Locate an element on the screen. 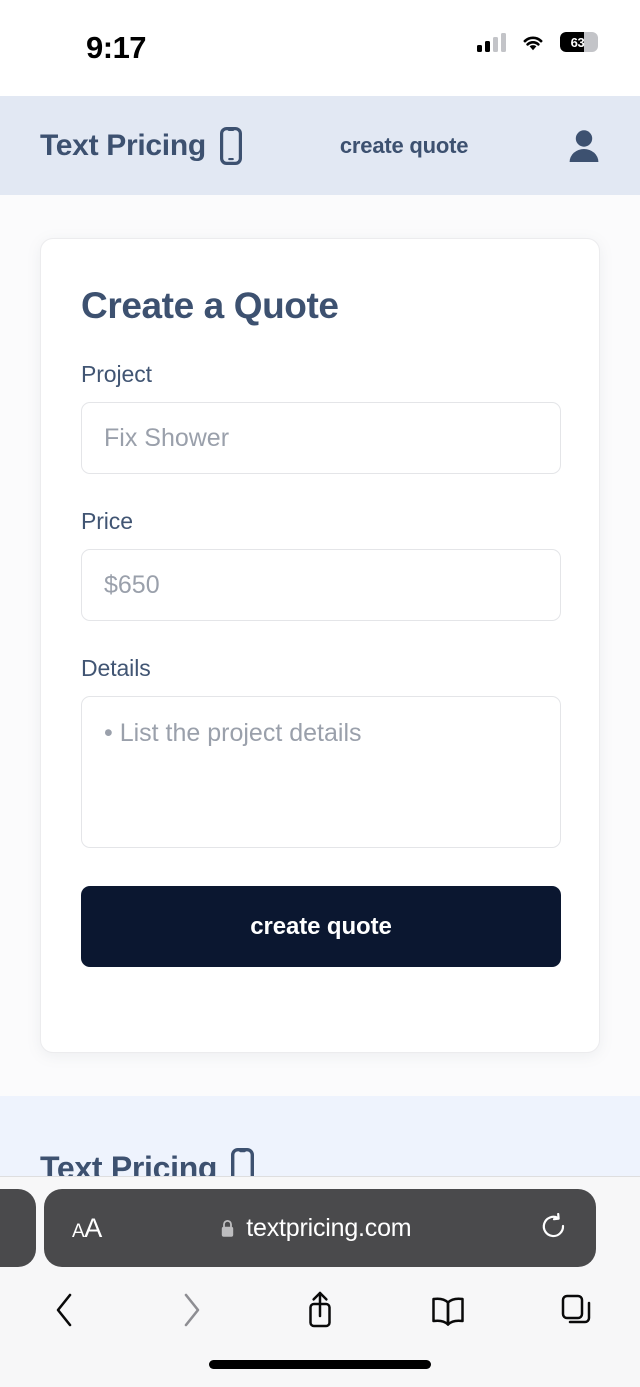  book-icon is located at coordinates (448, 1311).